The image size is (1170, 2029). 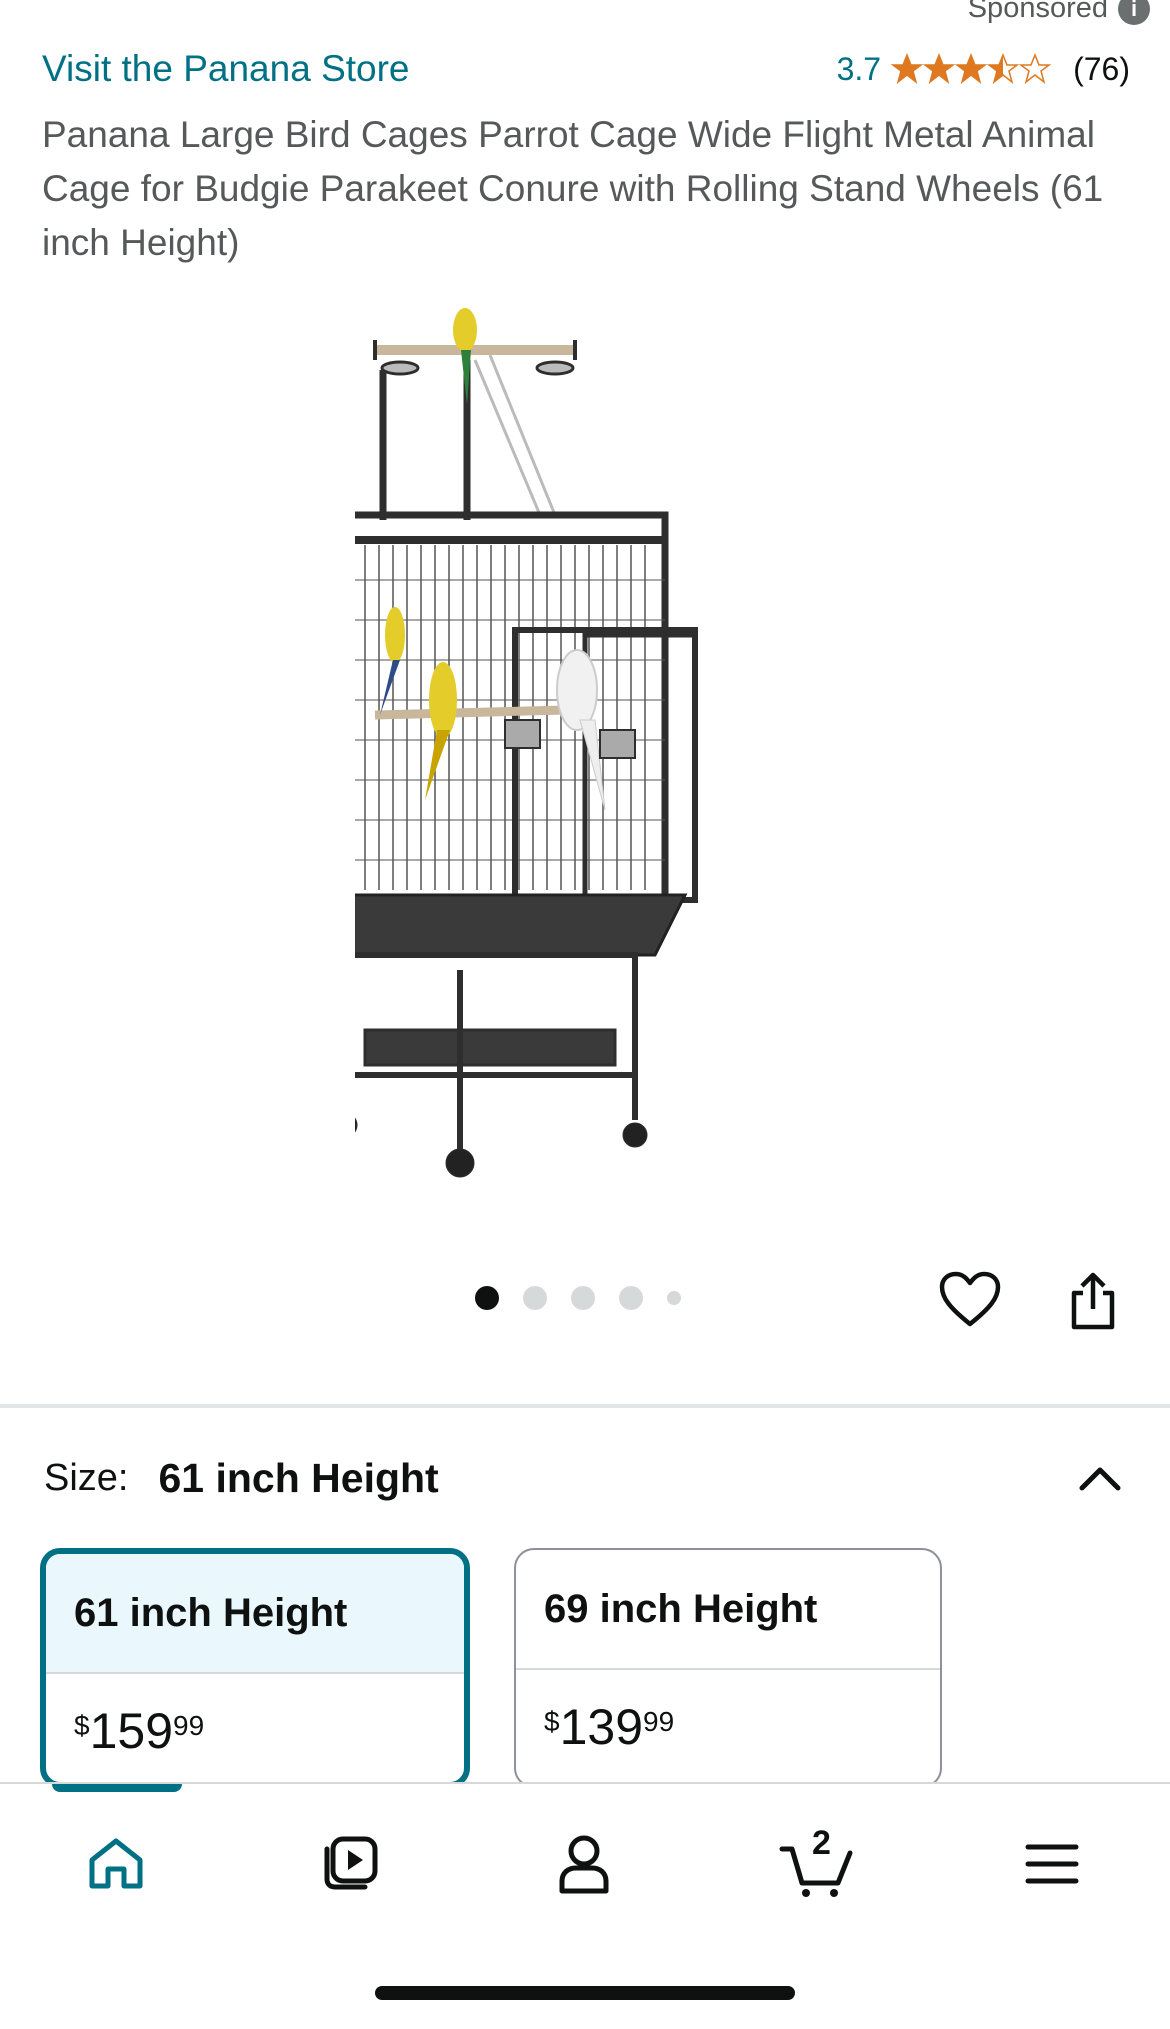 What do you see at coordinates (585, 1993) in the screenshot?
I see `home-indicator` at bounding box center [585, 1993].